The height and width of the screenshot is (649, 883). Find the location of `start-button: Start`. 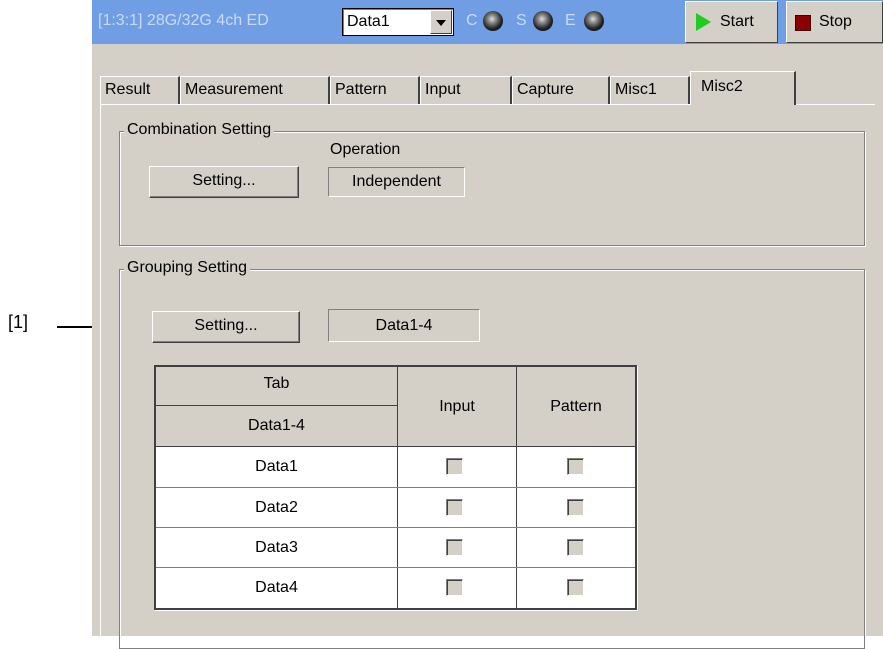

start-button: Start is located at coordinates (731, 22).